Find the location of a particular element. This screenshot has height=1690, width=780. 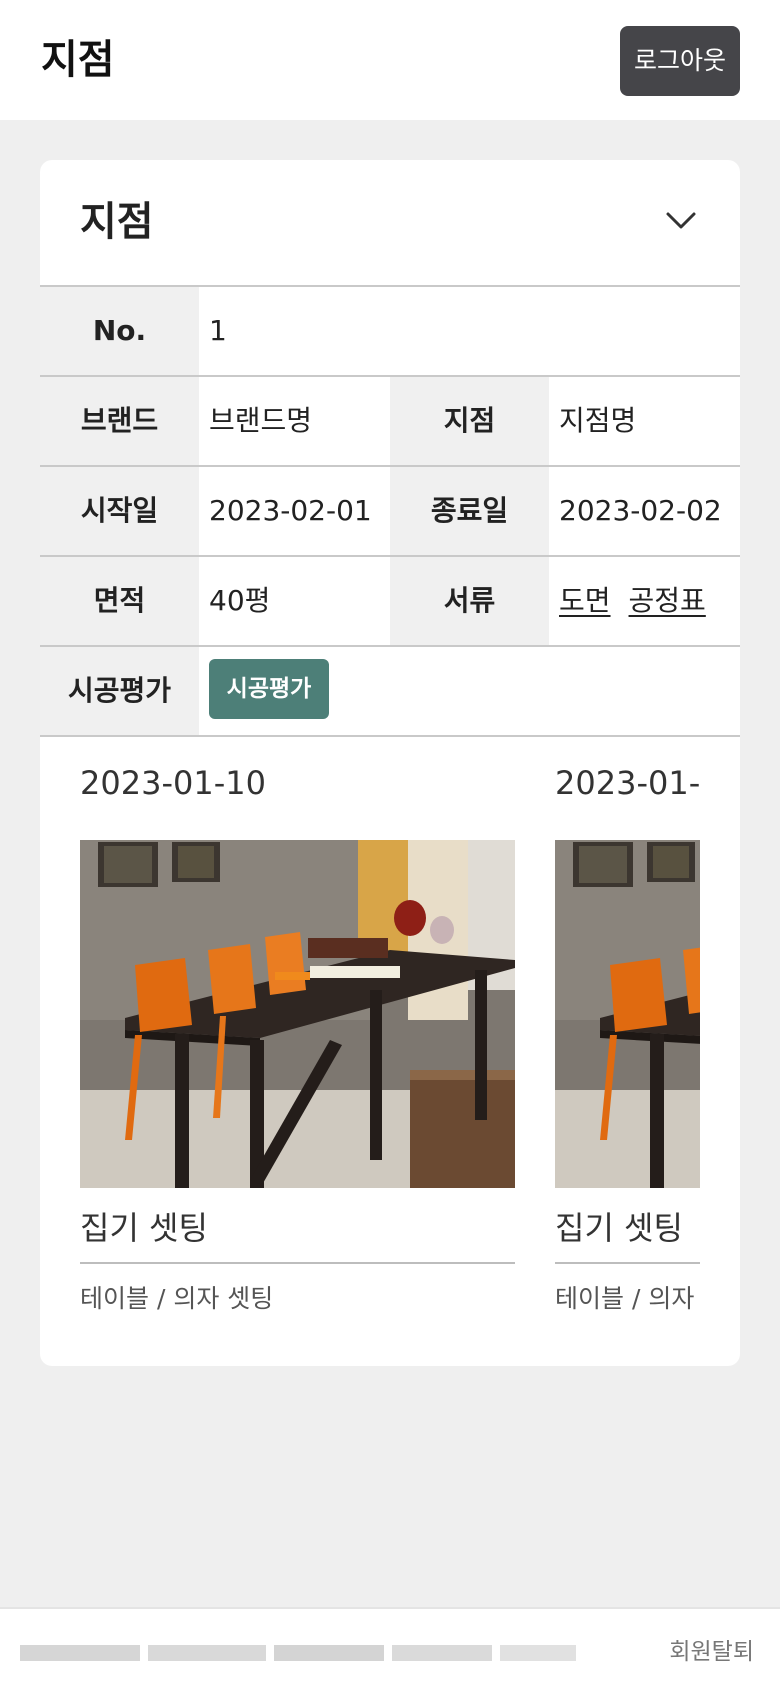

area-value: 40평 is located at coordinates (294, 601).